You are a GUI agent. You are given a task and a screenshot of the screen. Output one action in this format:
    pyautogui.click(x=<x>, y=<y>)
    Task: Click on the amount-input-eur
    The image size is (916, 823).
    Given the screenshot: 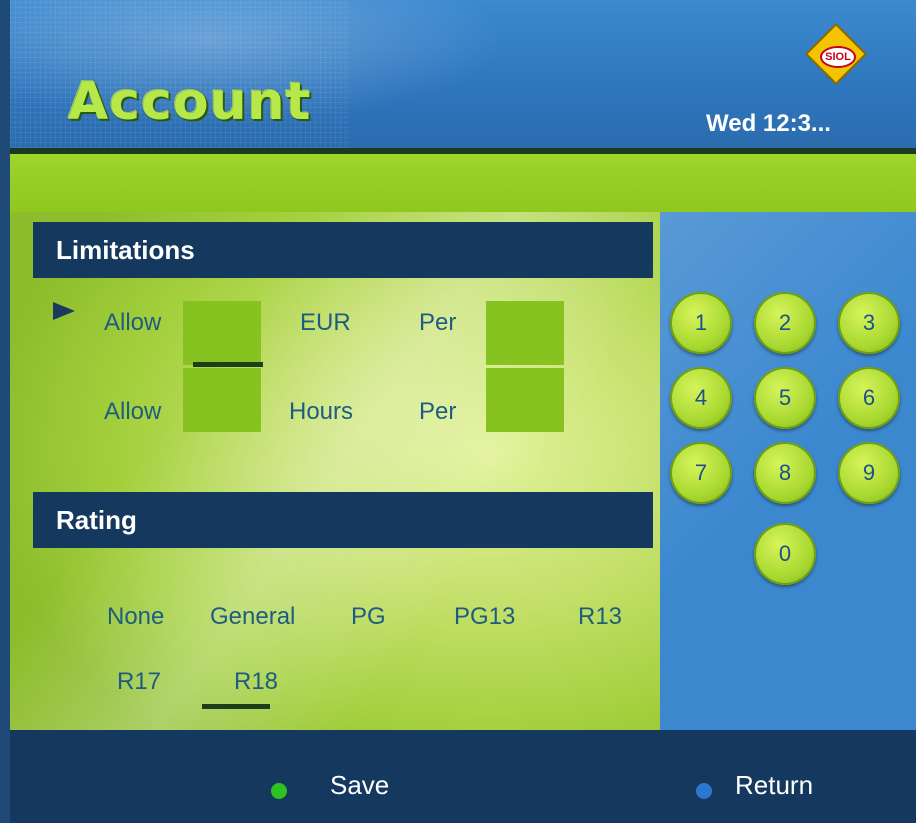 What is the action you would take?
    pyautogui.click(x=222, y=333)
    